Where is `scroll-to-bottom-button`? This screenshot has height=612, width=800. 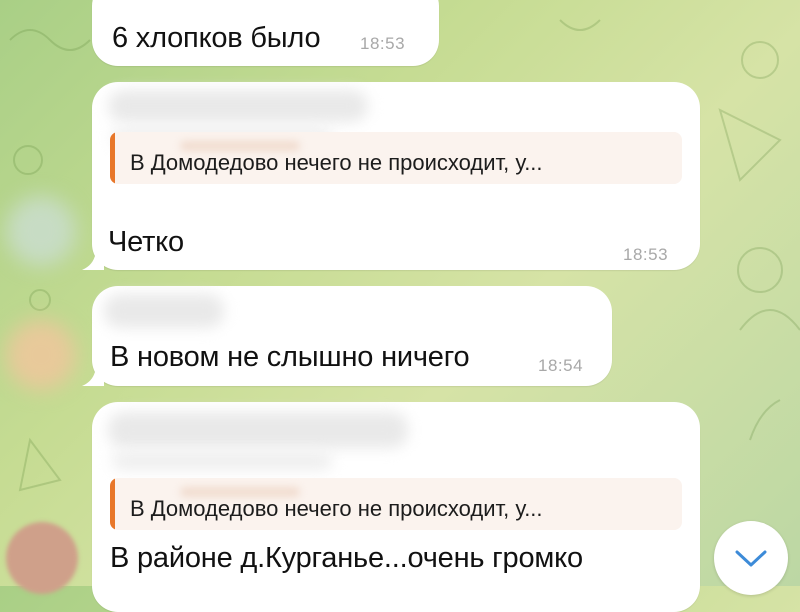
scroll-to-bottom-button is located at coordinates (751, 558).